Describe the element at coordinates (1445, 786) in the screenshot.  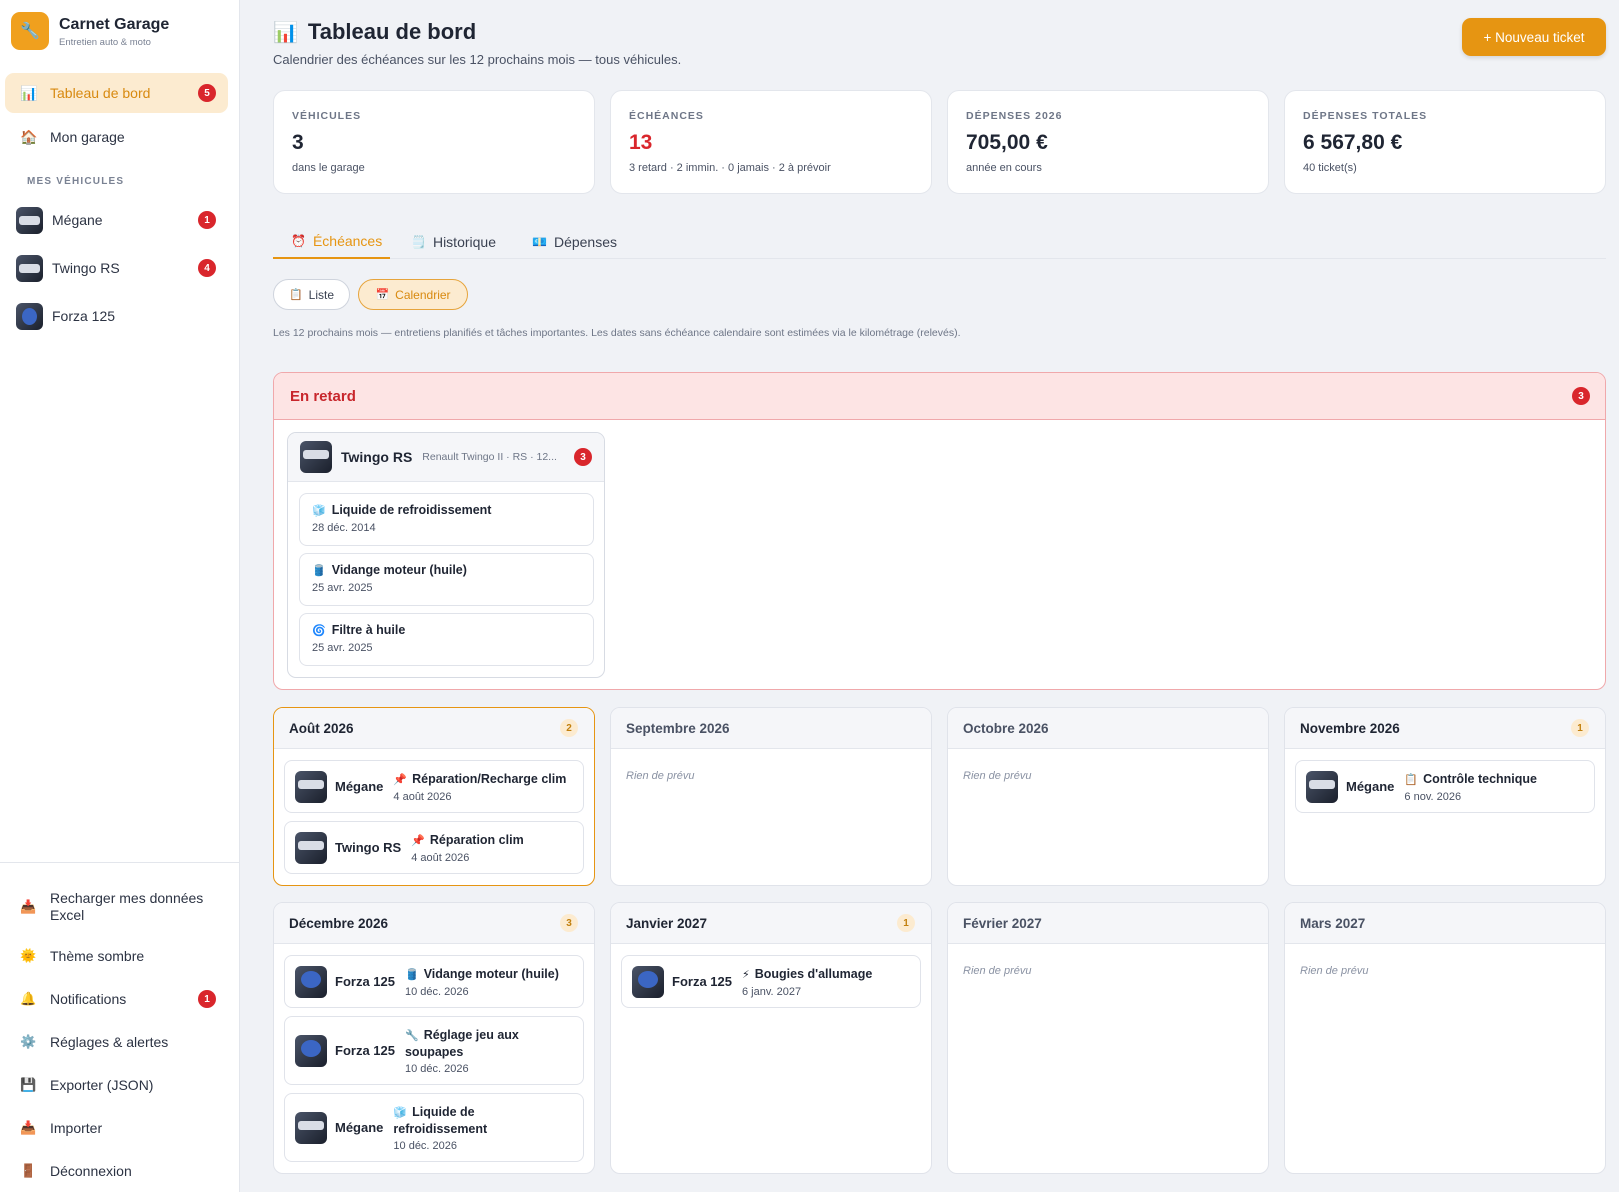
I see `calendar-event: Mégane 📋 Contrôle technique 6 nov. 2026` at that location.